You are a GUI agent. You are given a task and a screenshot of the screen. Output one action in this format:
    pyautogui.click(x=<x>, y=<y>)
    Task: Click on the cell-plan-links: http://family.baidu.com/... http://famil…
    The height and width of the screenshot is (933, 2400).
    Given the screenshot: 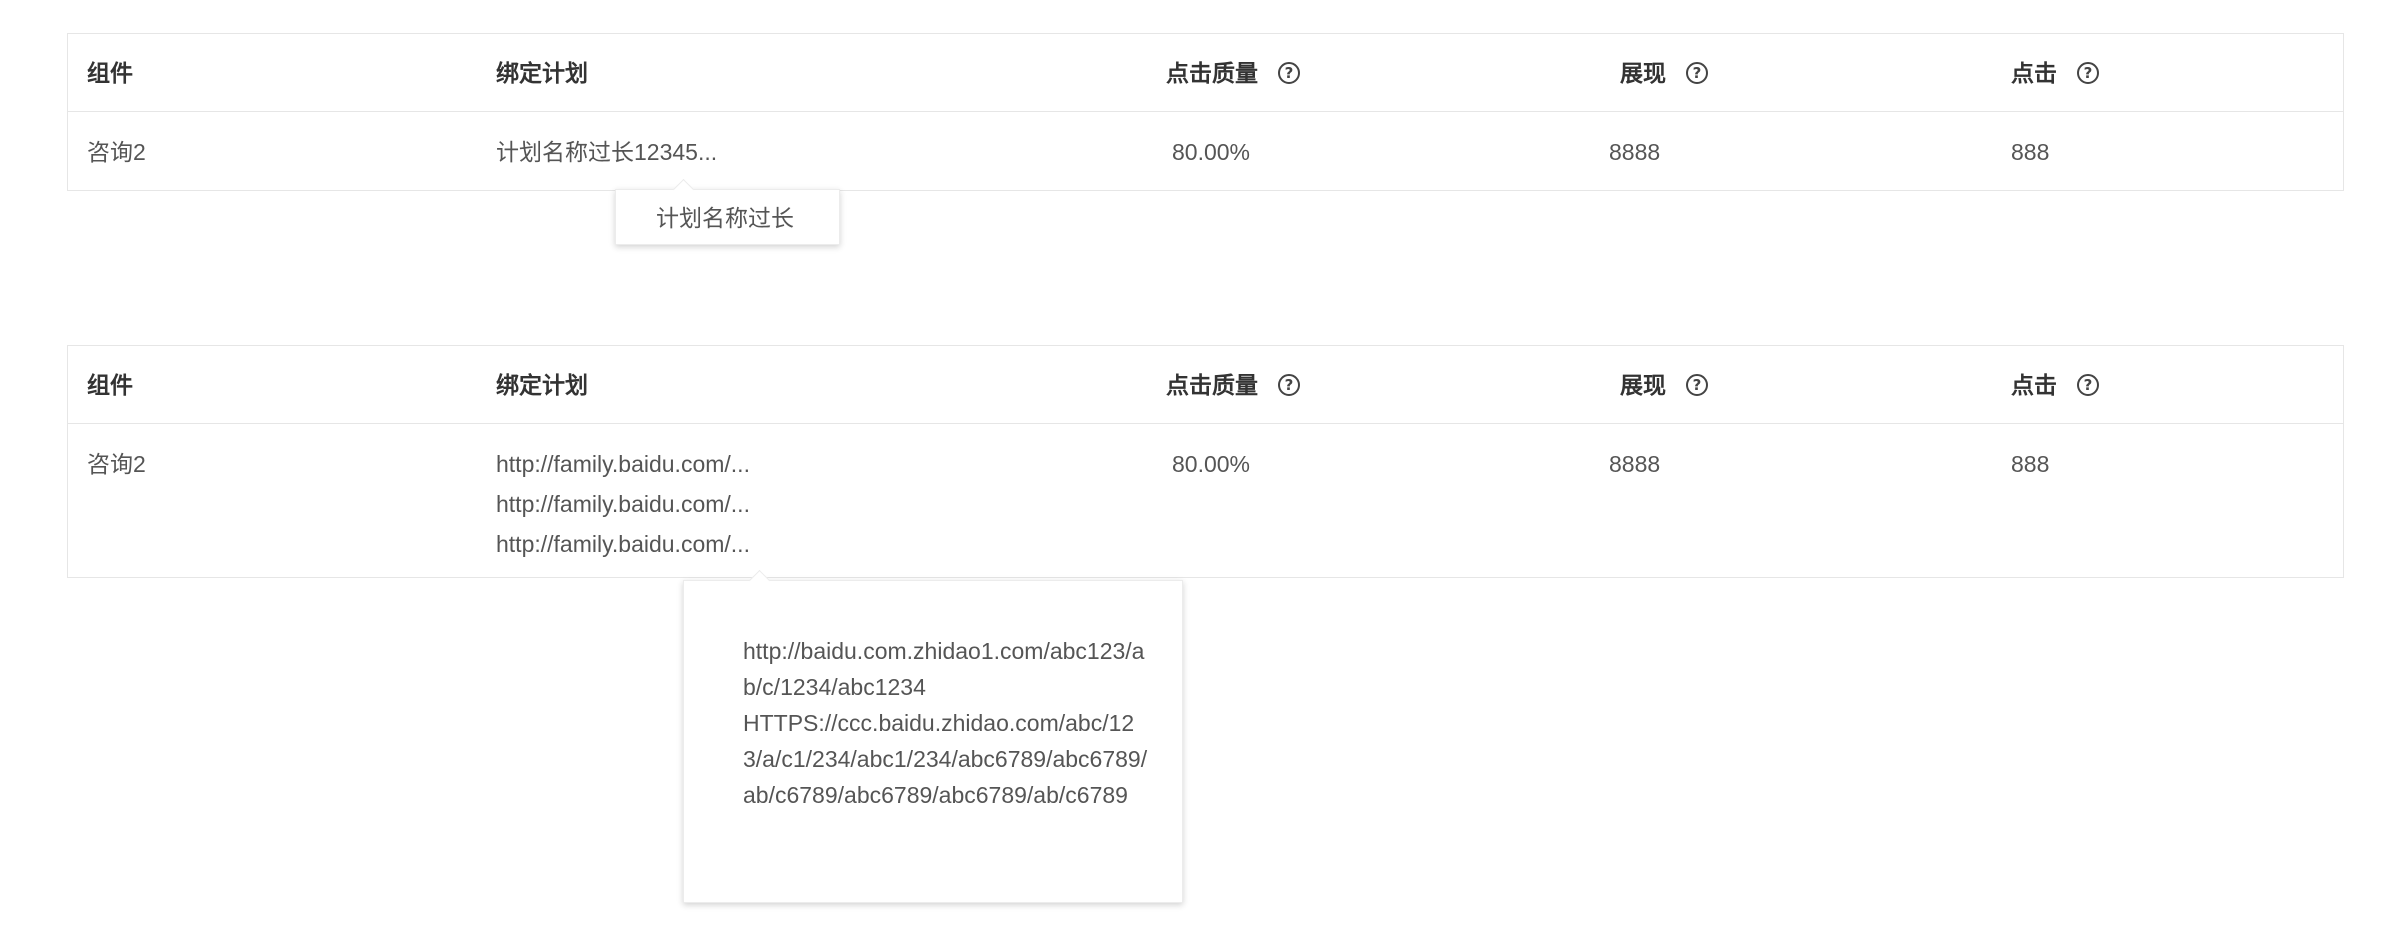 What is the action you would take?
    pyautogui.click(x=623, y=504)
    